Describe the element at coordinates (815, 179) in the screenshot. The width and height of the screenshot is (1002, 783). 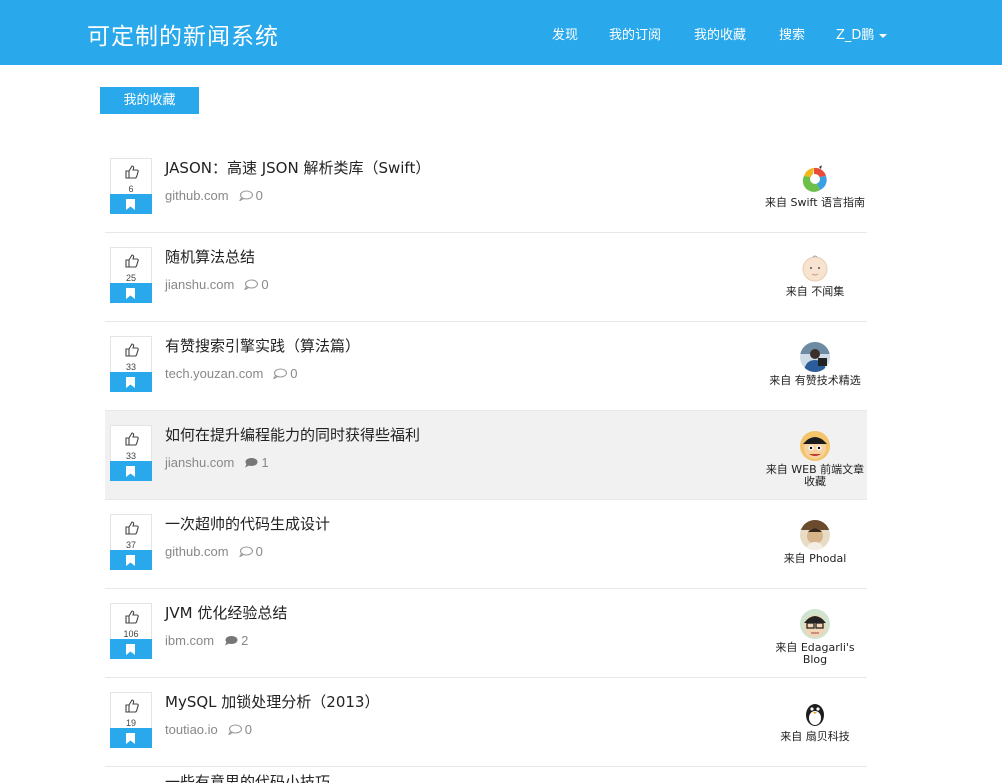
I see `swift-guide-avatar` at that location.